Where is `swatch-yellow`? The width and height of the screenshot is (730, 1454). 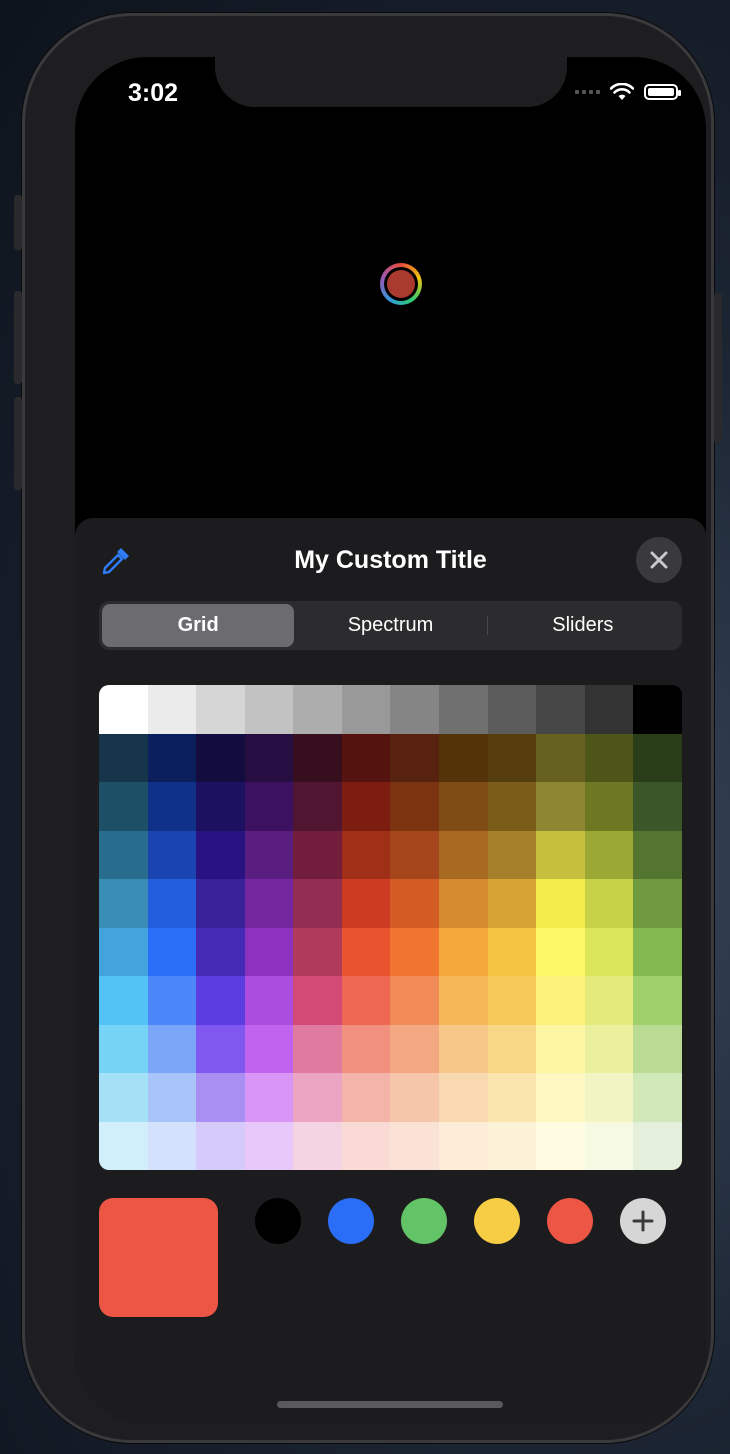 swatch-yellow is located at coordinates (497, 1221).